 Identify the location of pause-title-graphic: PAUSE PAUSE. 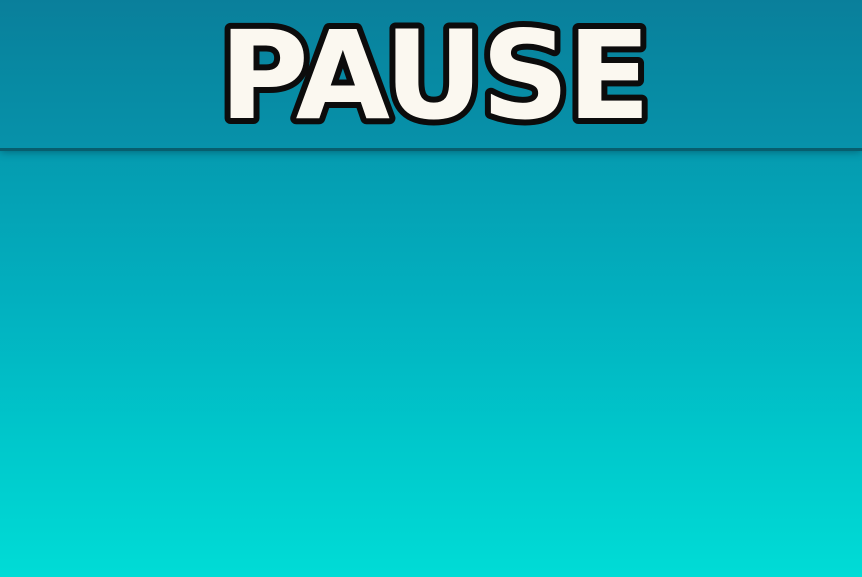
(434, 74).